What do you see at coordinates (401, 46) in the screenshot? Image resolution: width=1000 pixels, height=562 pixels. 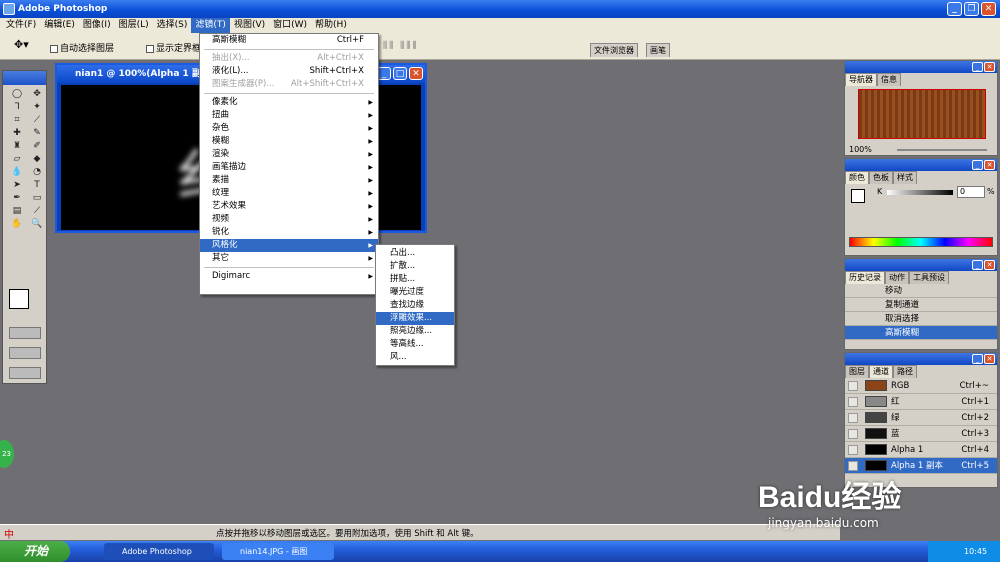 I see `align-icons: ⫼⫼ ⫼⫼⫼` at bounding box center [401, 46].